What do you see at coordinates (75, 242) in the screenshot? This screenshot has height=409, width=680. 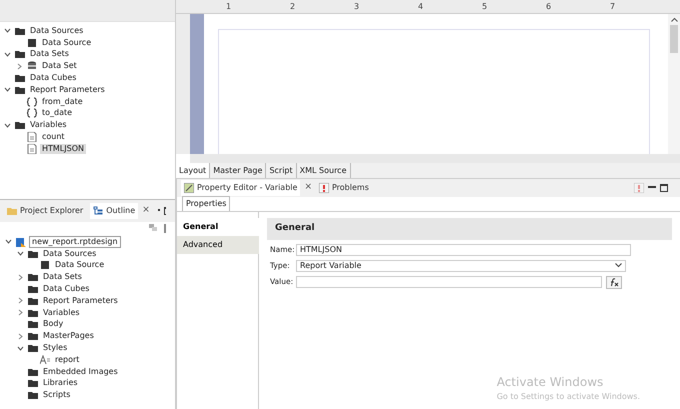 I see `tree-item: new_report.rptdesign` at bounding box center [75, 242].